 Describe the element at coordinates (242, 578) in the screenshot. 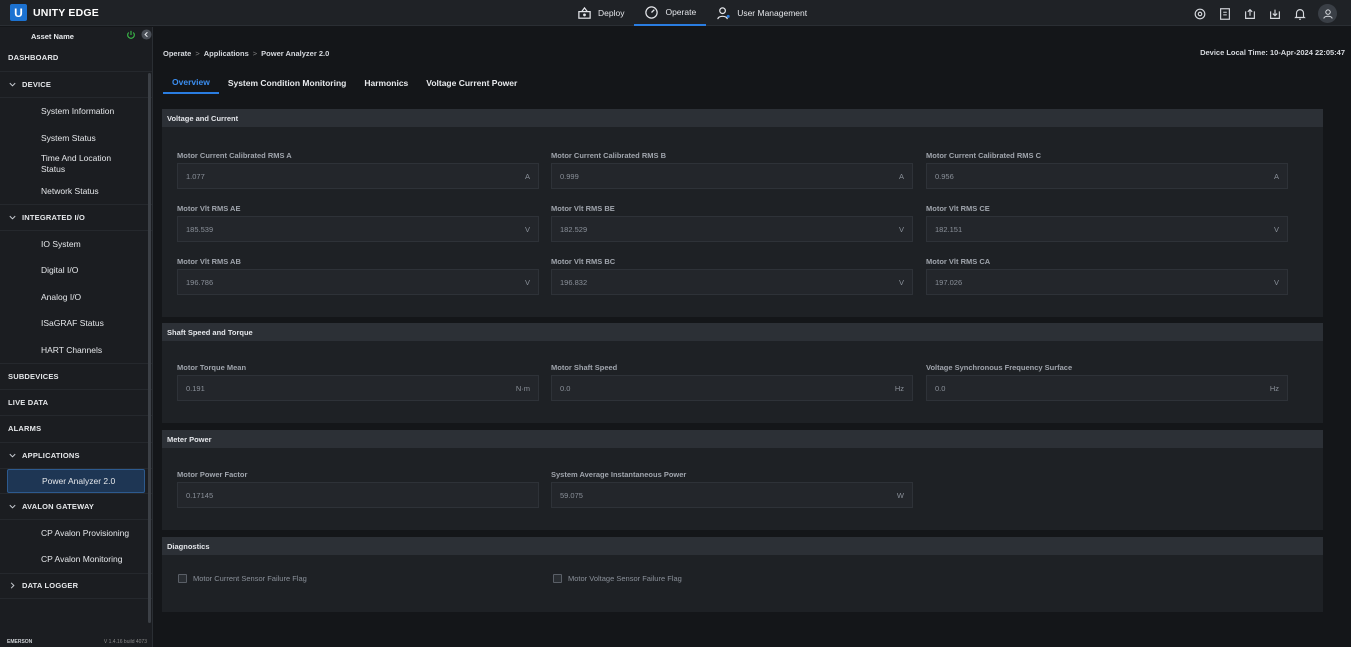

I see `checkbox-current-sensor-failure: Motor Current Sensor Failure Flag` at that location.